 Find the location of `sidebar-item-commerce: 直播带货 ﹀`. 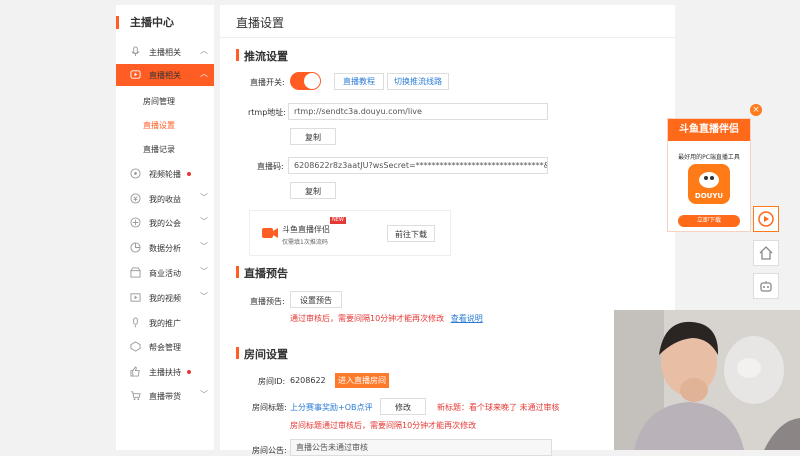

sidebar-item-commerce: 直播带货 ﹀ is located at coordinates (165, 396).